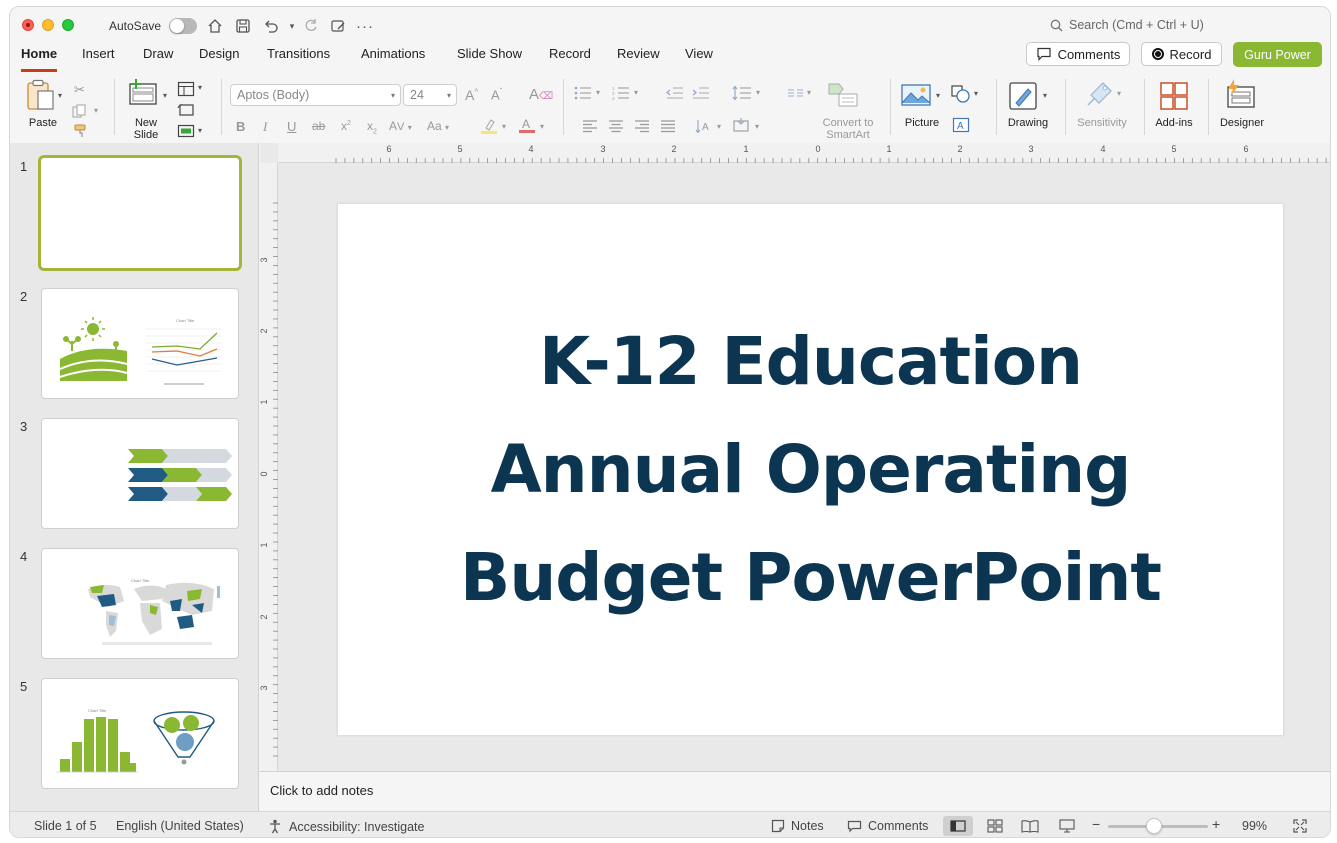 The width and height of the screenshot is (1337, 843). I want to click on record-button: Record, so click(1181, 54).